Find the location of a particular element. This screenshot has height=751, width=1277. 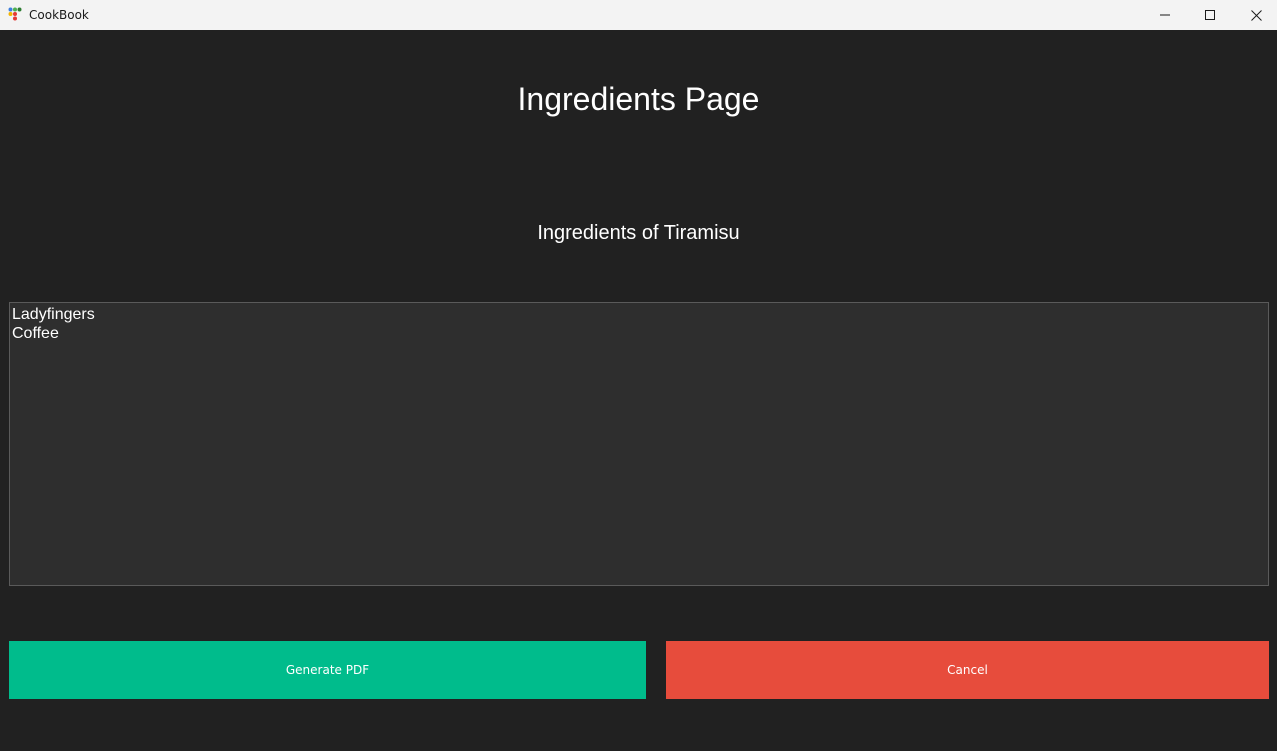

minimize-icon is located at coordinates (1165, 15).